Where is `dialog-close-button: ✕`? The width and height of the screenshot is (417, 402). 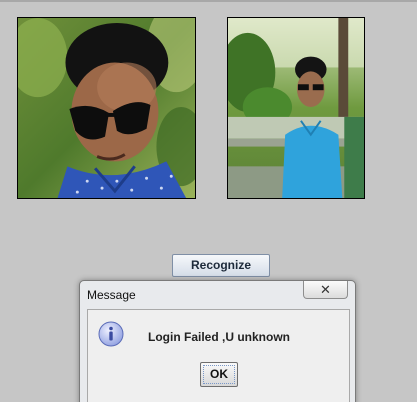
dialog-close-button: ✕ is located at coordinates (325, 290).